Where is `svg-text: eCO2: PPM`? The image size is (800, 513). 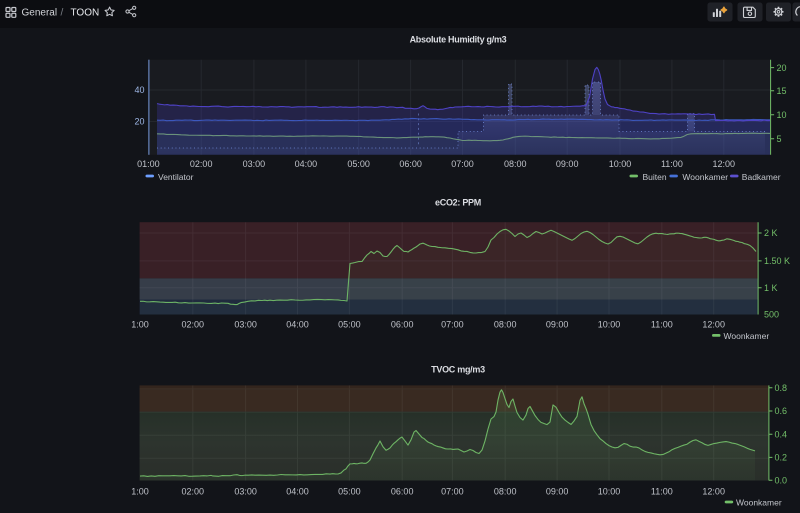
svg-text: eCO2: PPM is located at coordinates (458, 203).